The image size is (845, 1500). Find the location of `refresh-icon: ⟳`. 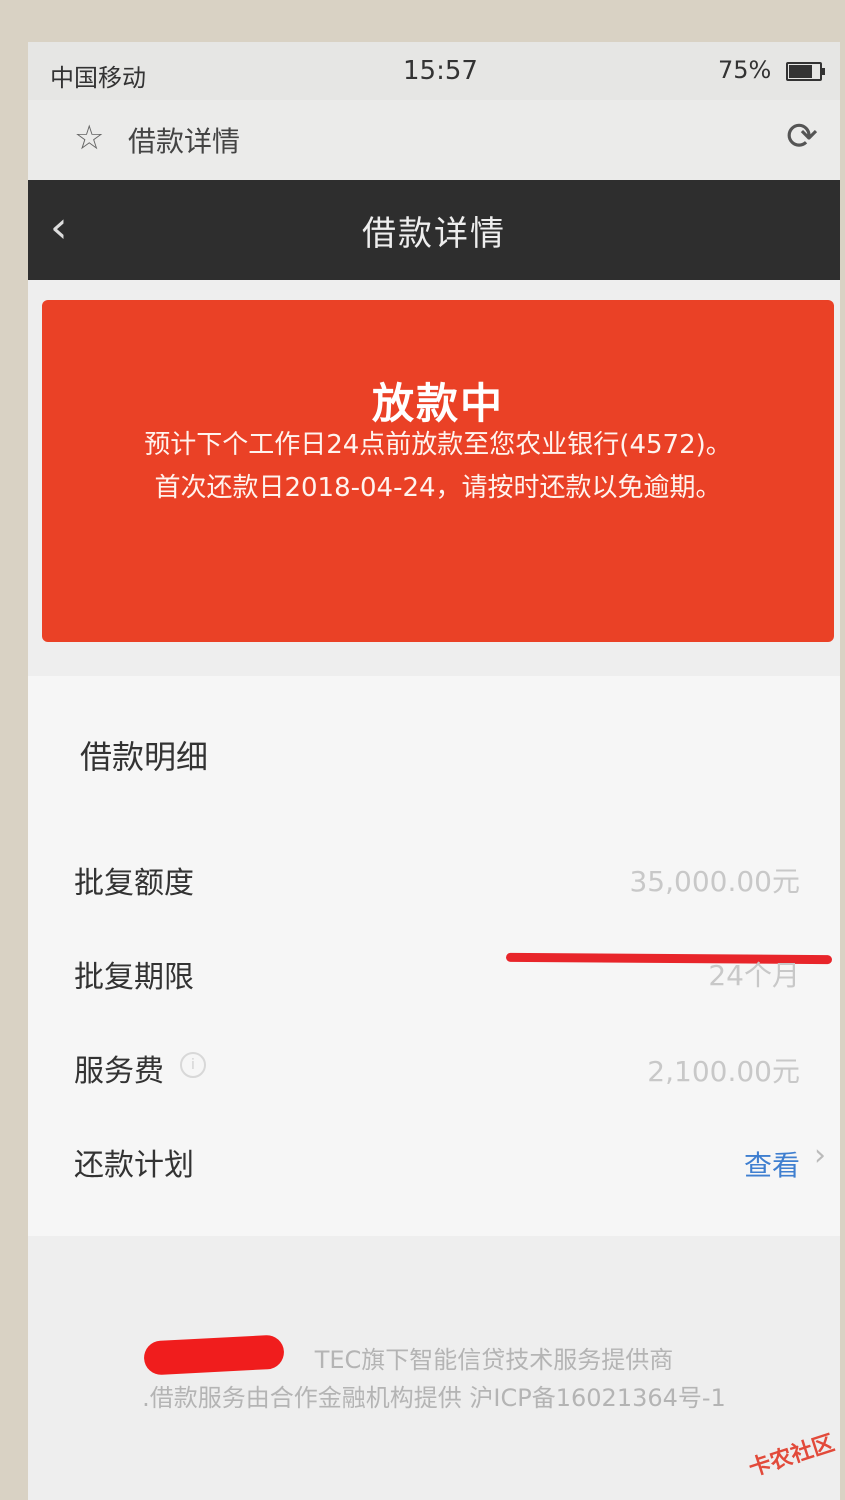

refresh-icon: ⟳ is located at coordinates (802, 136).